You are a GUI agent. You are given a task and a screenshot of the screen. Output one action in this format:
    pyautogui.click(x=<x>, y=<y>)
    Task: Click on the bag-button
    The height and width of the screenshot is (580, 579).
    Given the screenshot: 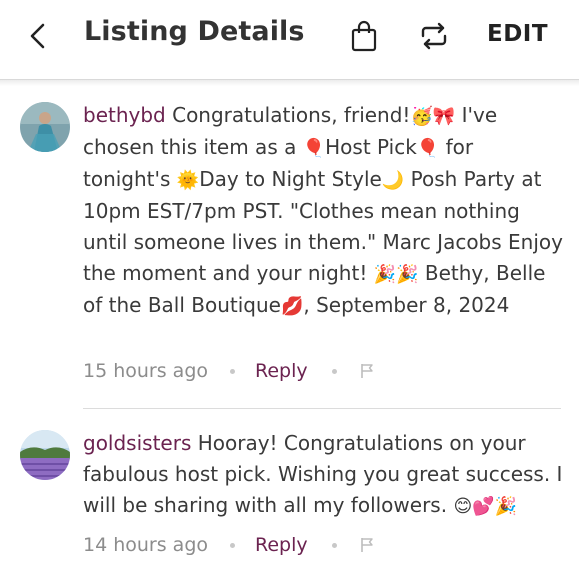 What is the action you would take?
    pyautogui.click(x=364, y=36)
    